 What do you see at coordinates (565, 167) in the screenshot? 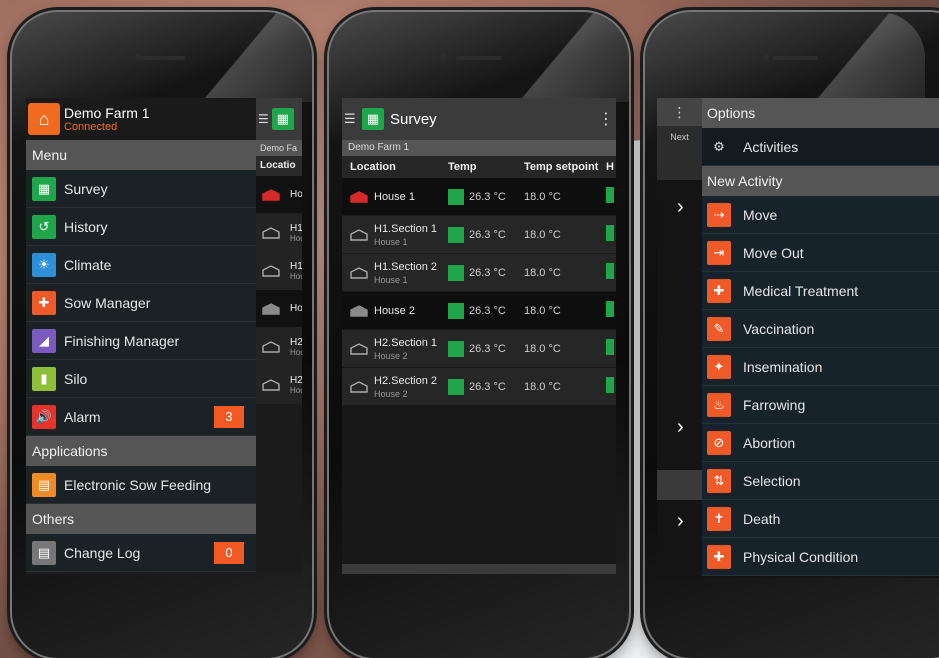
I see `col-setpoint: Temp setpoint` at bounding box center [565, 167].